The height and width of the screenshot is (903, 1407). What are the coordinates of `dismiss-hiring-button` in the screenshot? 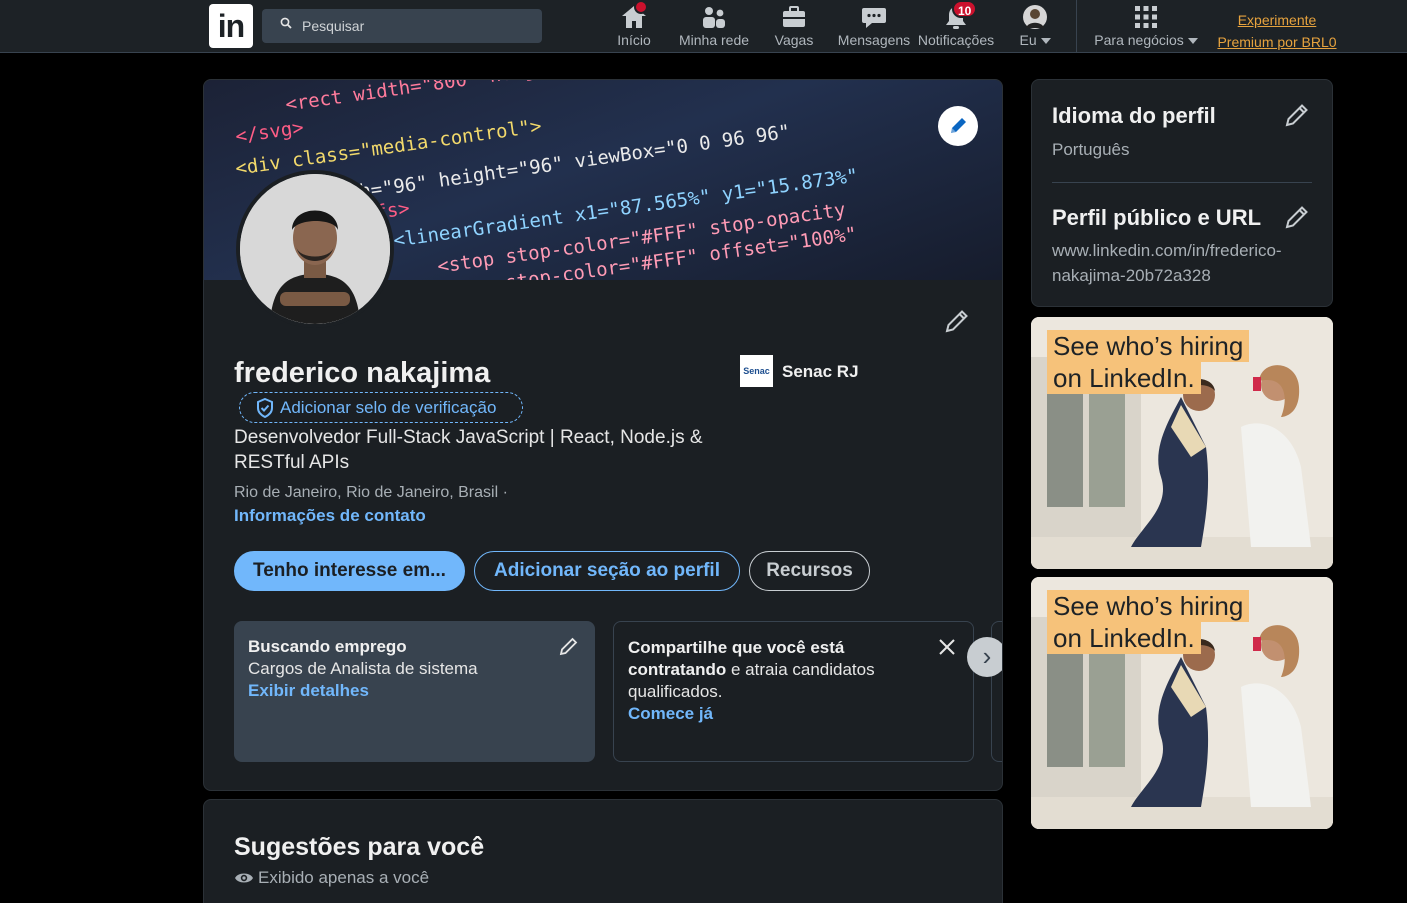 It's located at (947, 650).